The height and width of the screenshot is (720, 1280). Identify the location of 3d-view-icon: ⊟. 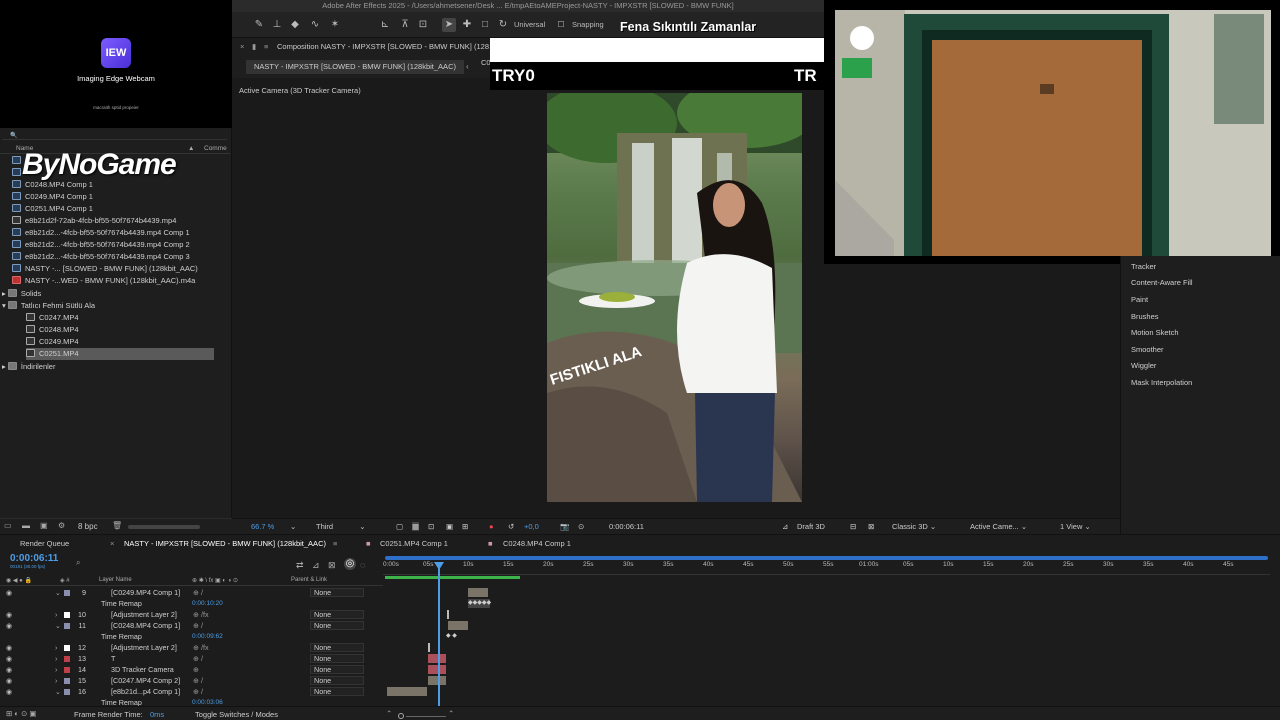
(853, 526).